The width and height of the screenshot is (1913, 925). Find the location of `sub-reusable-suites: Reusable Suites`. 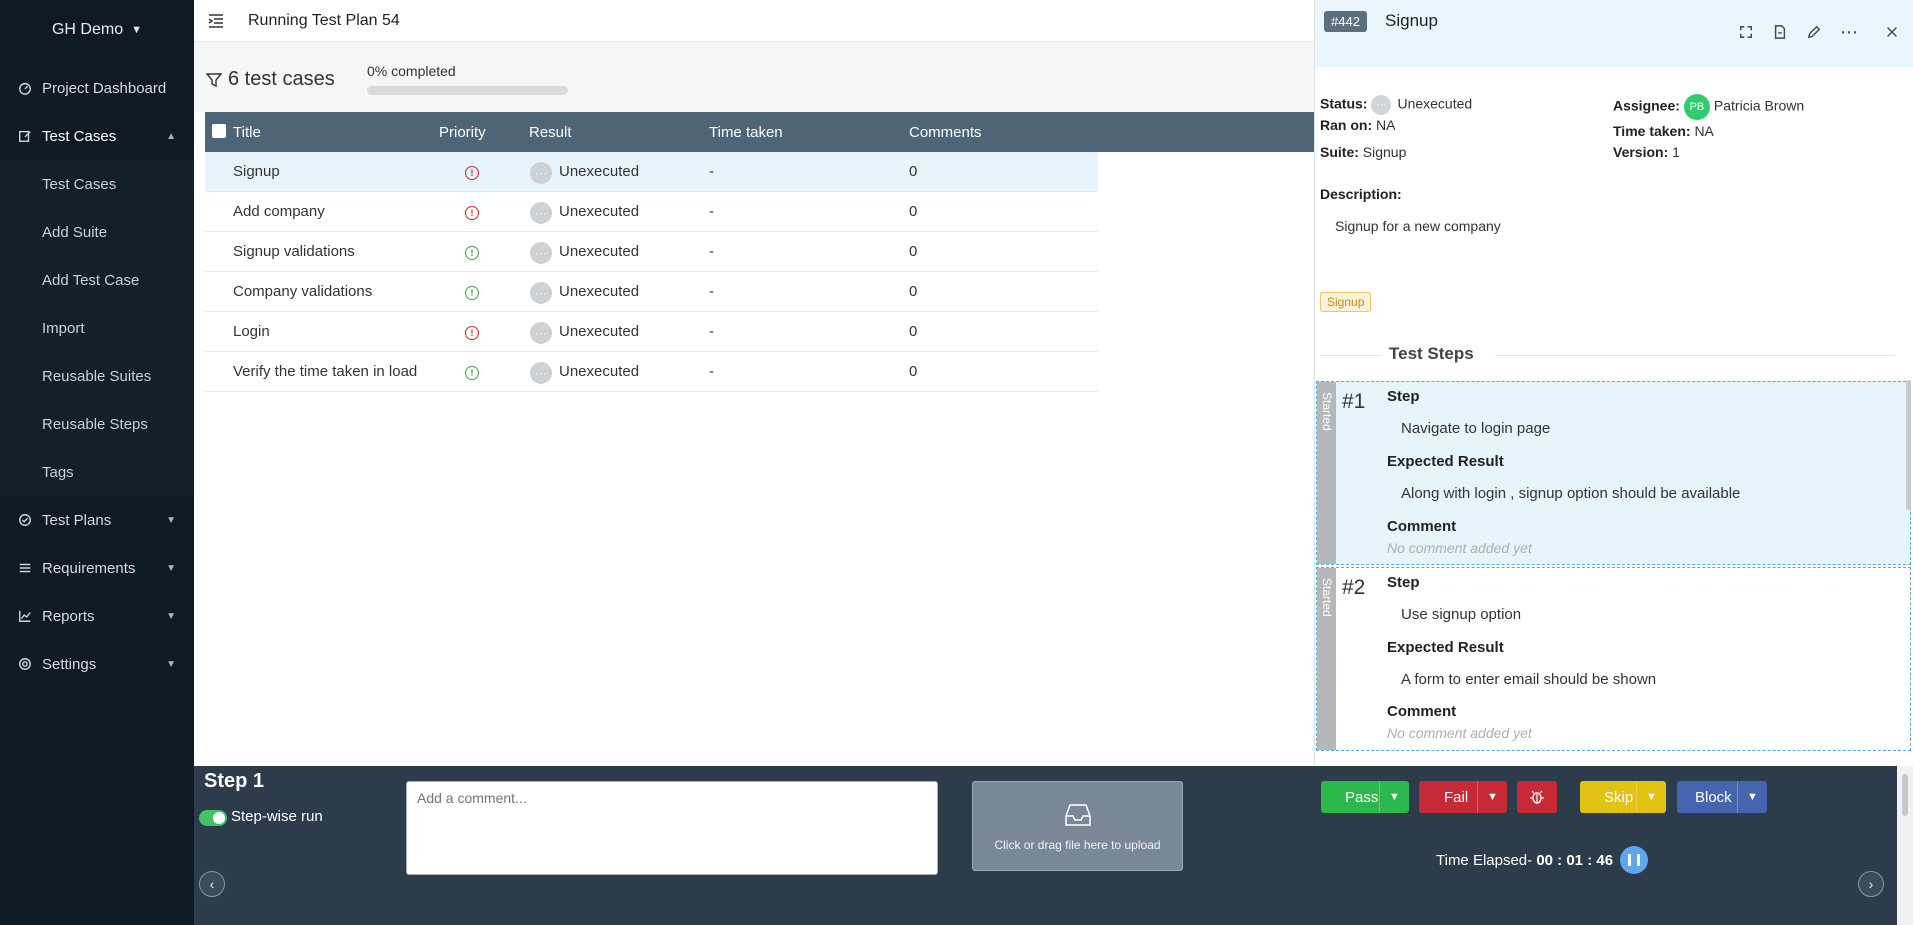

sub-reusable-suites: Reusable Suites is located at coordinates (97, 376).